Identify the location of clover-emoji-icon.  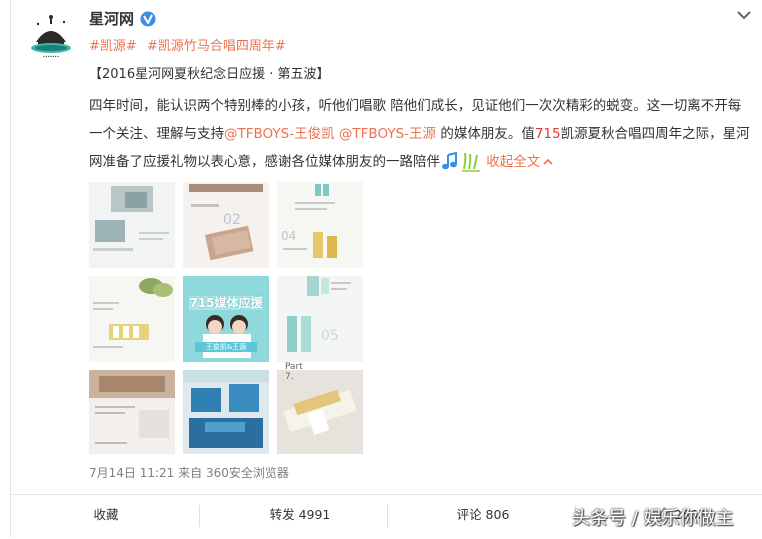
(471, 162).